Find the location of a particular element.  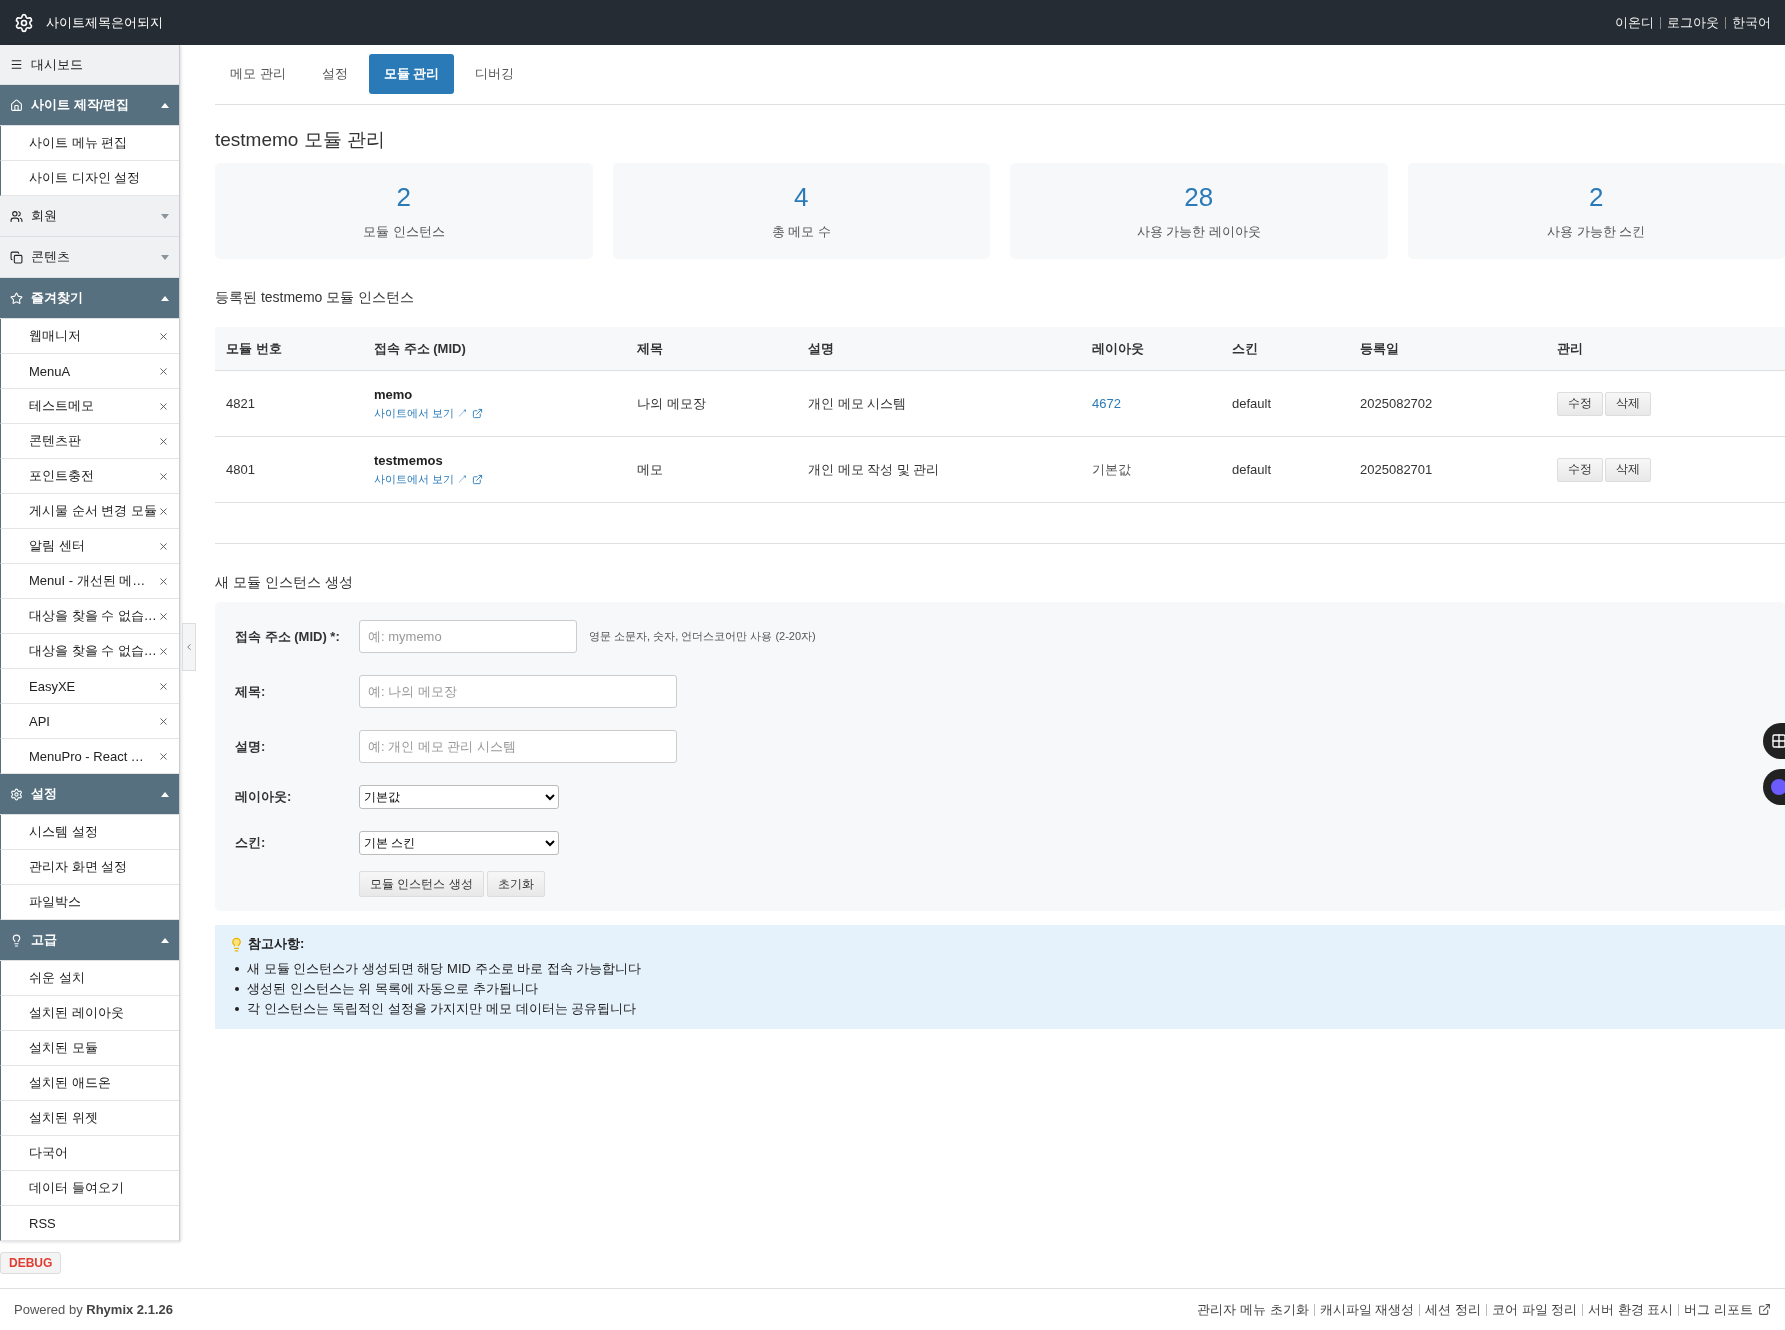

tab: 설정 is located at coordinates (334, 74).